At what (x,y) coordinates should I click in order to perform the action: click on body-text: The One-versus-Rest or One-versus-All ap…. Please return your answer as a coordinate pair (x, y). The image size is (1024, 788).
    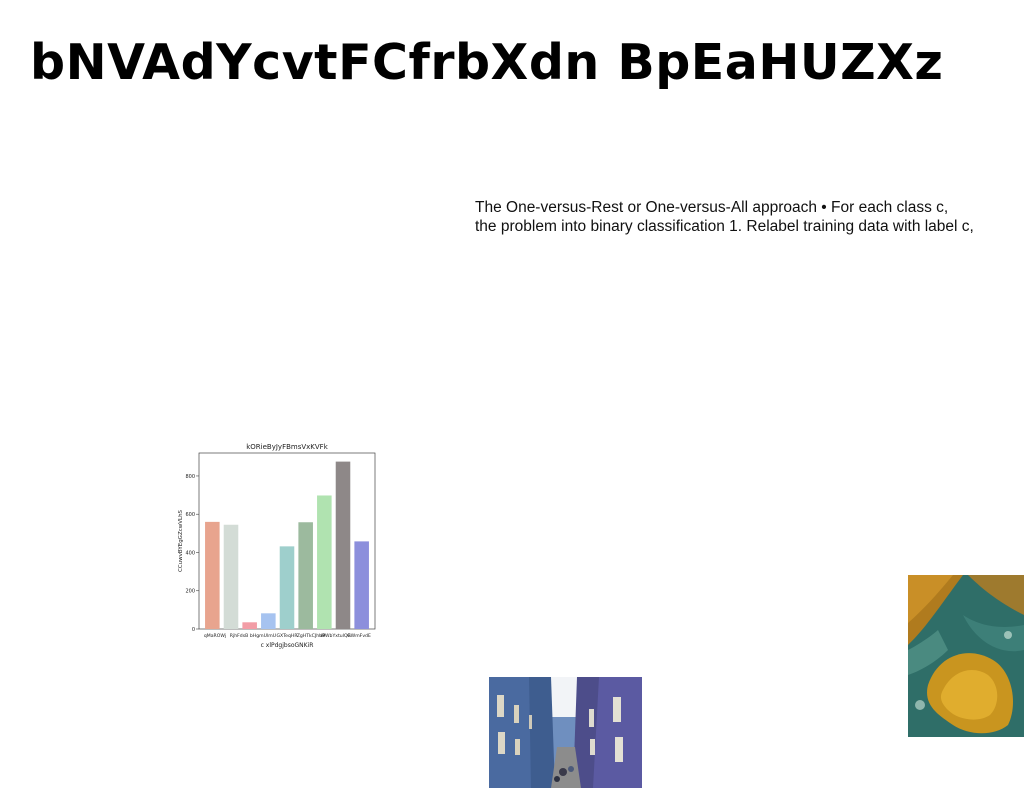
    Looking at the image, I should click on (745, 217).